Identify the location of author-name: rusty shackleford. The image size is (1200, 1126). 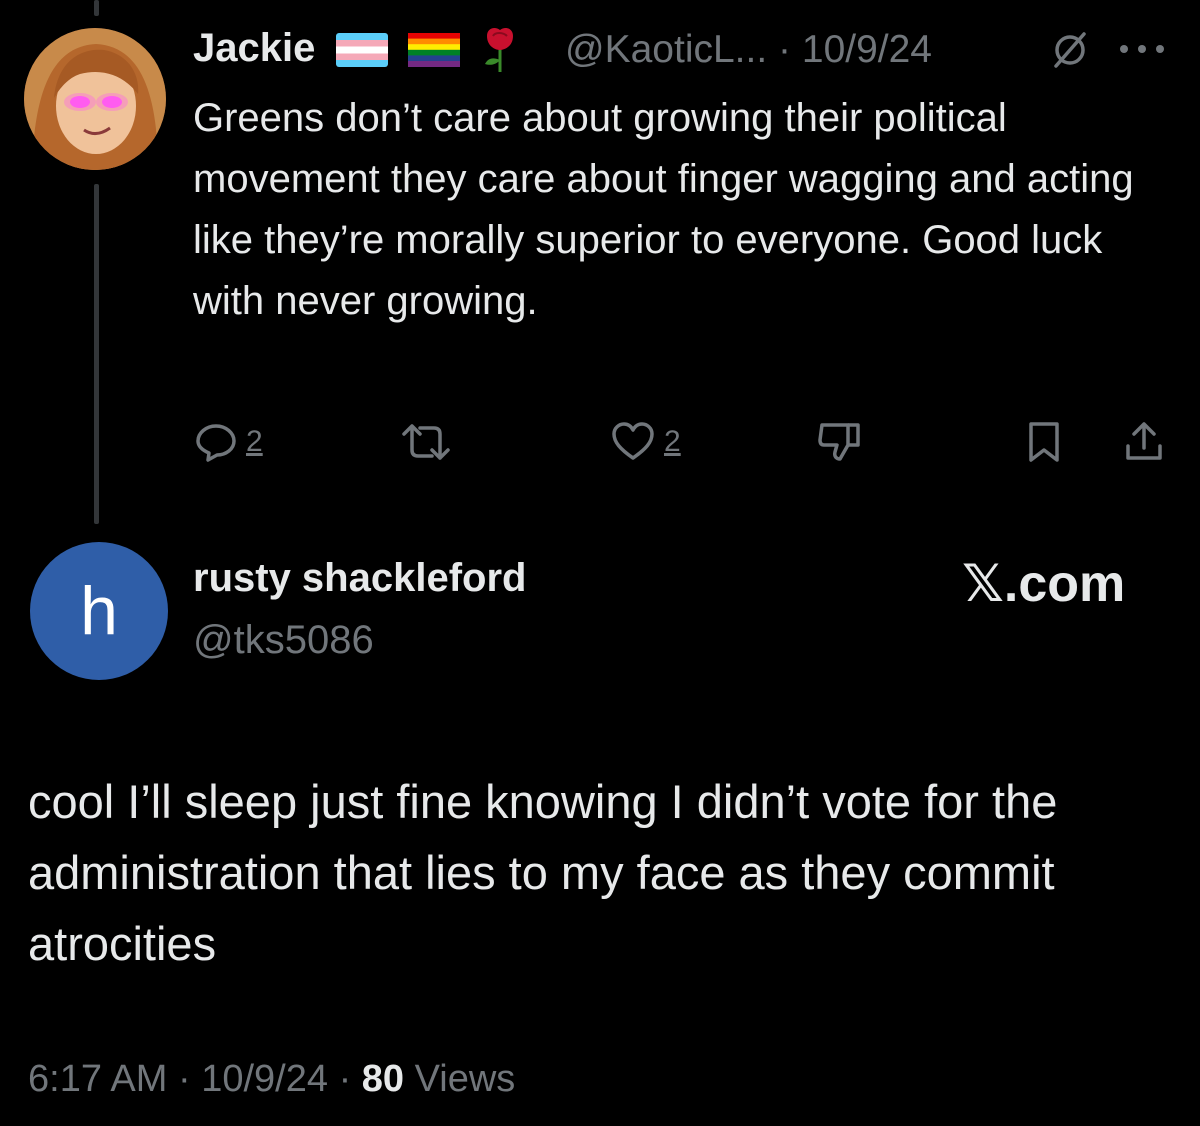
(359, 578).